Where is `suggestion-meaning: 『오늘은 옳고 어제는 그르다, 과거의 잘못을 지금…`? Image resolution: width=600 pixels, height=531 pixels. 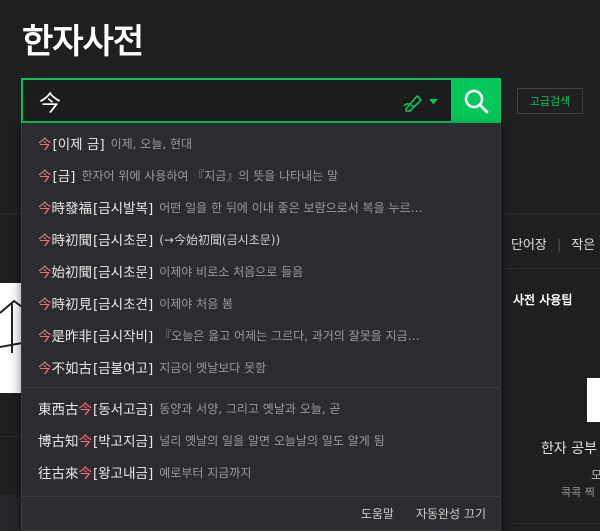
suggestion-meaning: 『오늘은 옳고 어제는 그르다, 과거의 잘못을 지금… is located at coordinates (289, 335).